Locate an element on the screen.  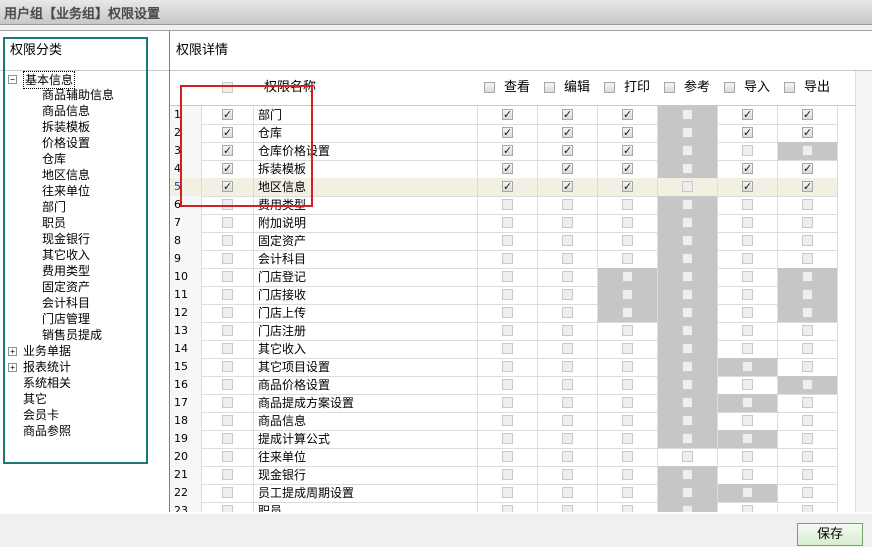
table-row: 13 门店注册 is located at coordinates (504, 331).